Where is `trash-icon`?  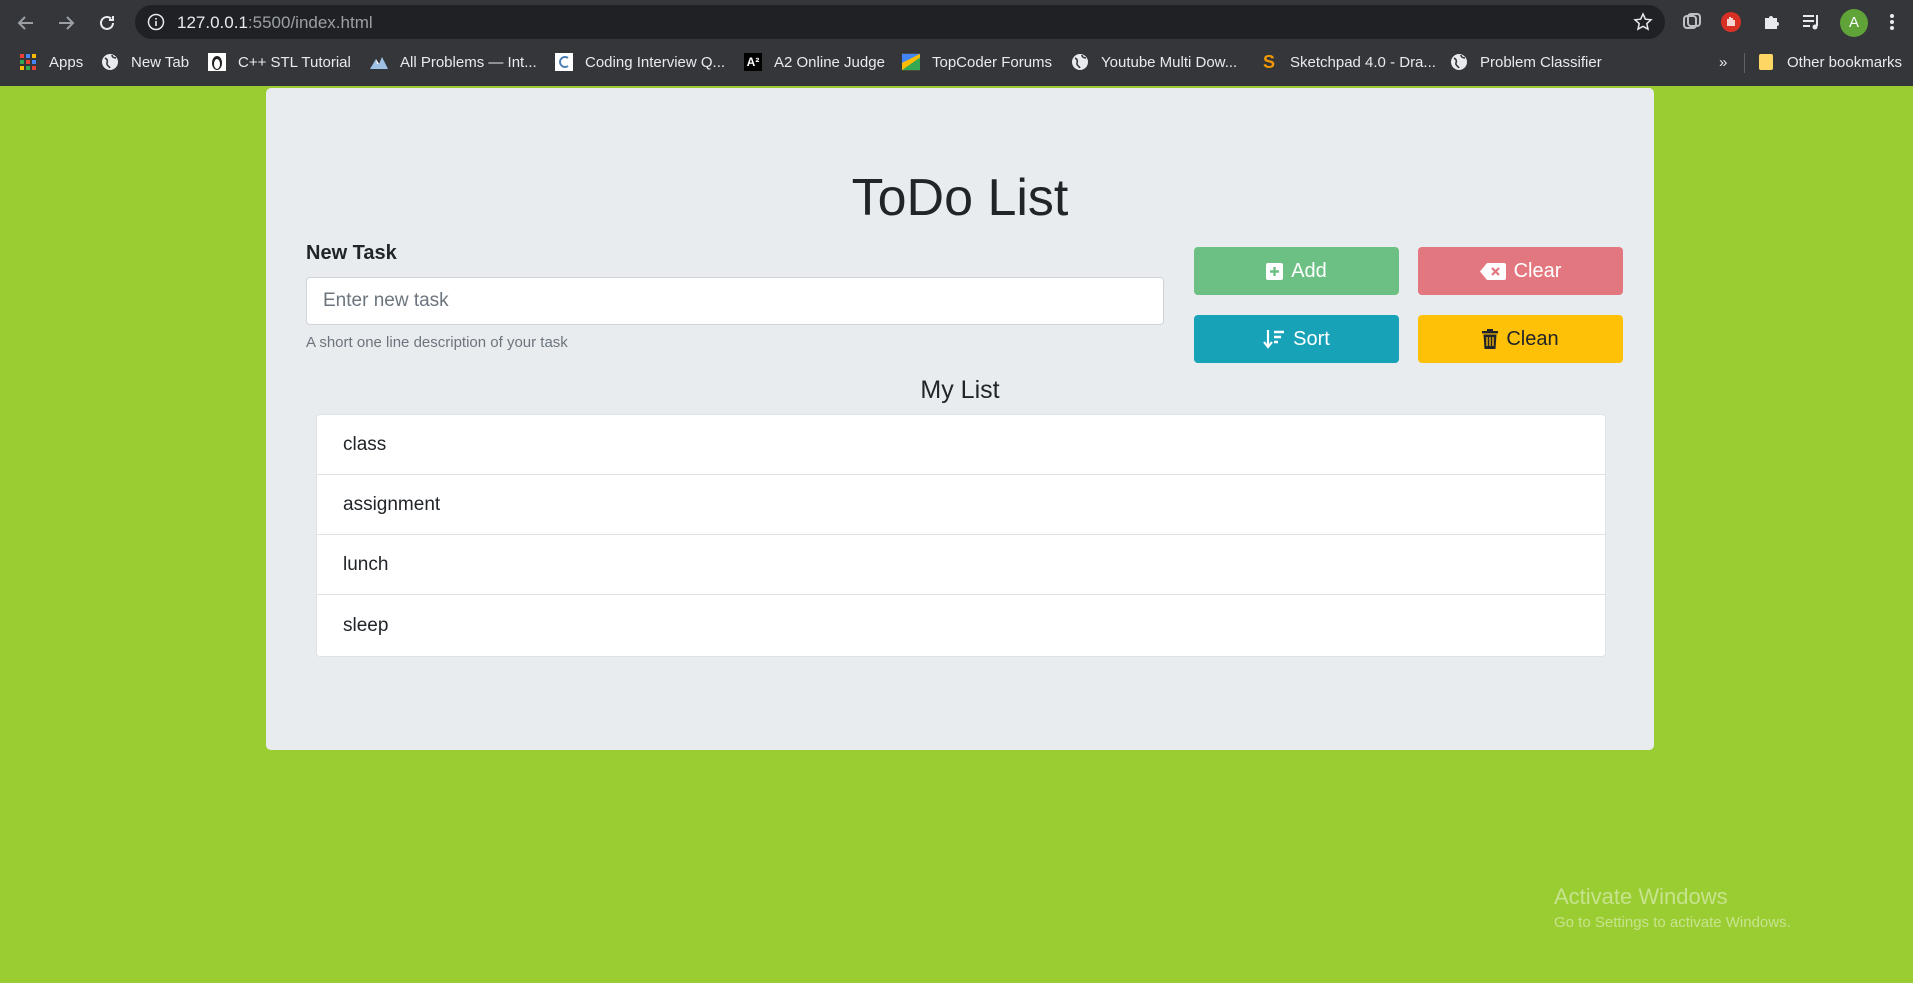 trash-icon is located at coordinates (1490, 339).